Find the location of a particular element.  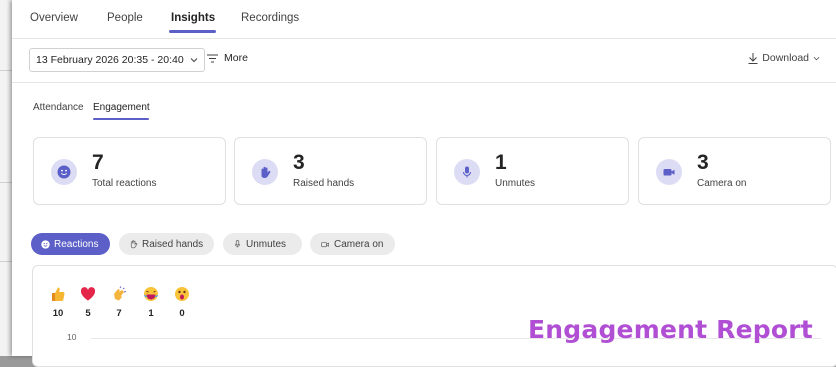

filter-camera-on: Camera on is located at coordinates (352, 244).